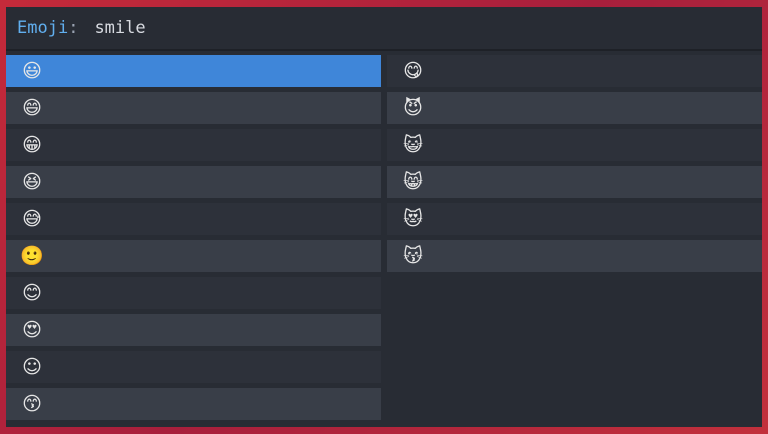 Image resolution: width=768 pixels, height=434 pixels. Describe the element at coordinates (32, 330) in the screenshot. I see `emoji-glyph: 😍` at that location.